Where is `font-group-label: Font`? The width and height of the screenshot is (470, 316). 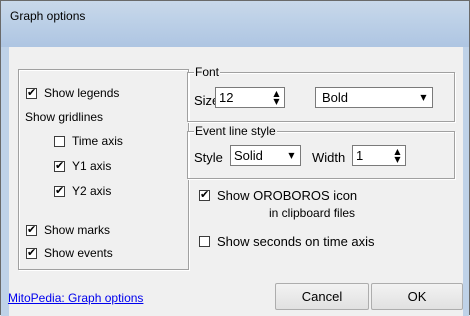
font-group-label: Font is located at coordinates (207, 72).